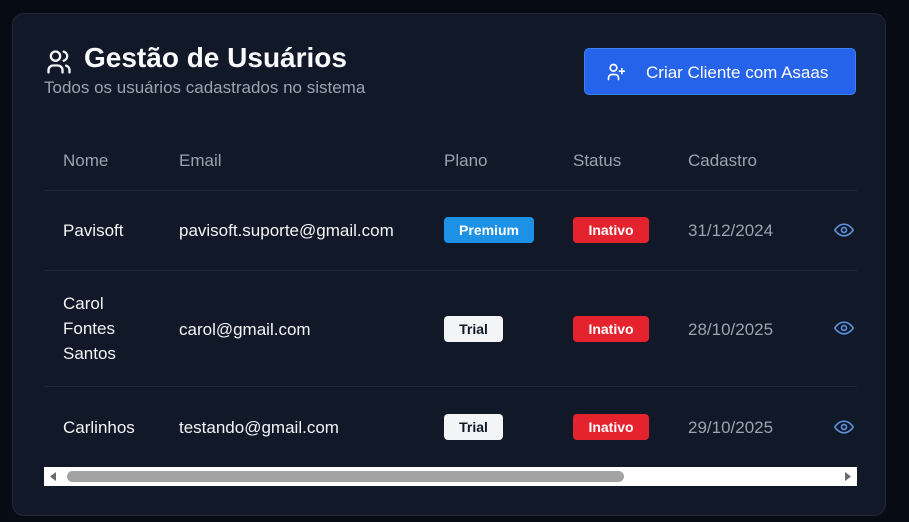 The width and height of the screenshot is (909, 522). I want to click on create-button-label: Criar Cliente com Asaas, so click(737, 72).